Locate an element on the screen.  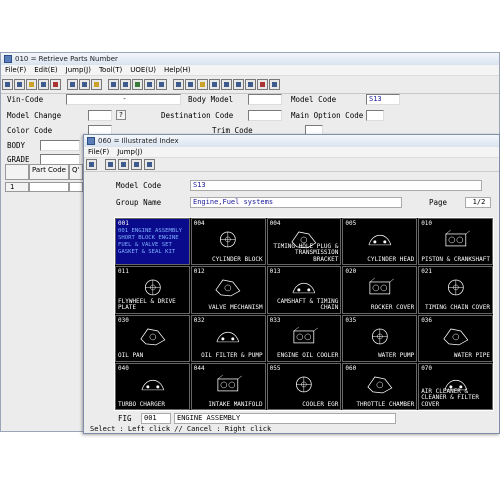
settings-icon is located at coordinates (226, 84).